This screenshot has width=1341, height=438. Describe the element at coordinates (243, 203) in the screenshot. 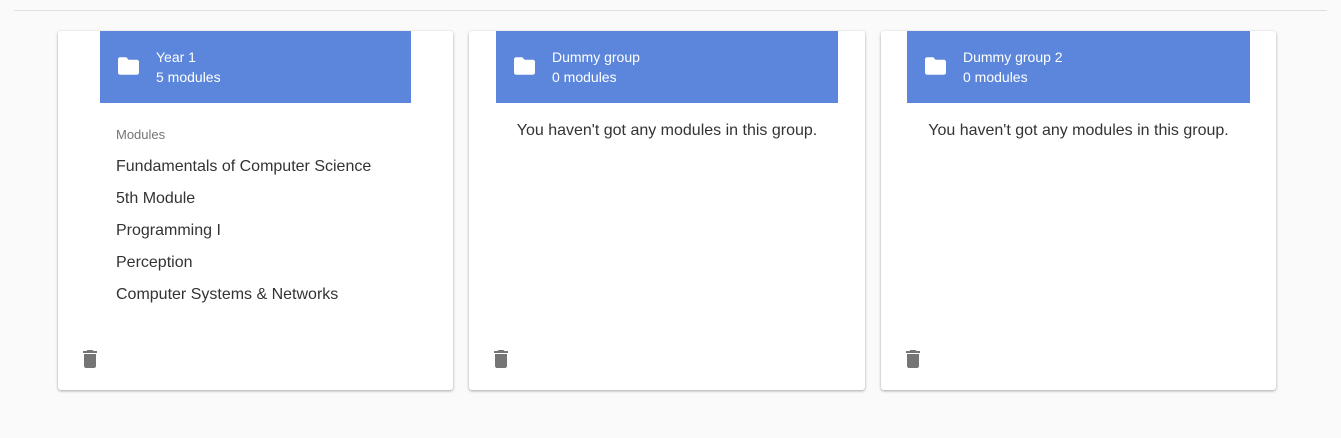

I see `module-item: 5th Module` at that location.